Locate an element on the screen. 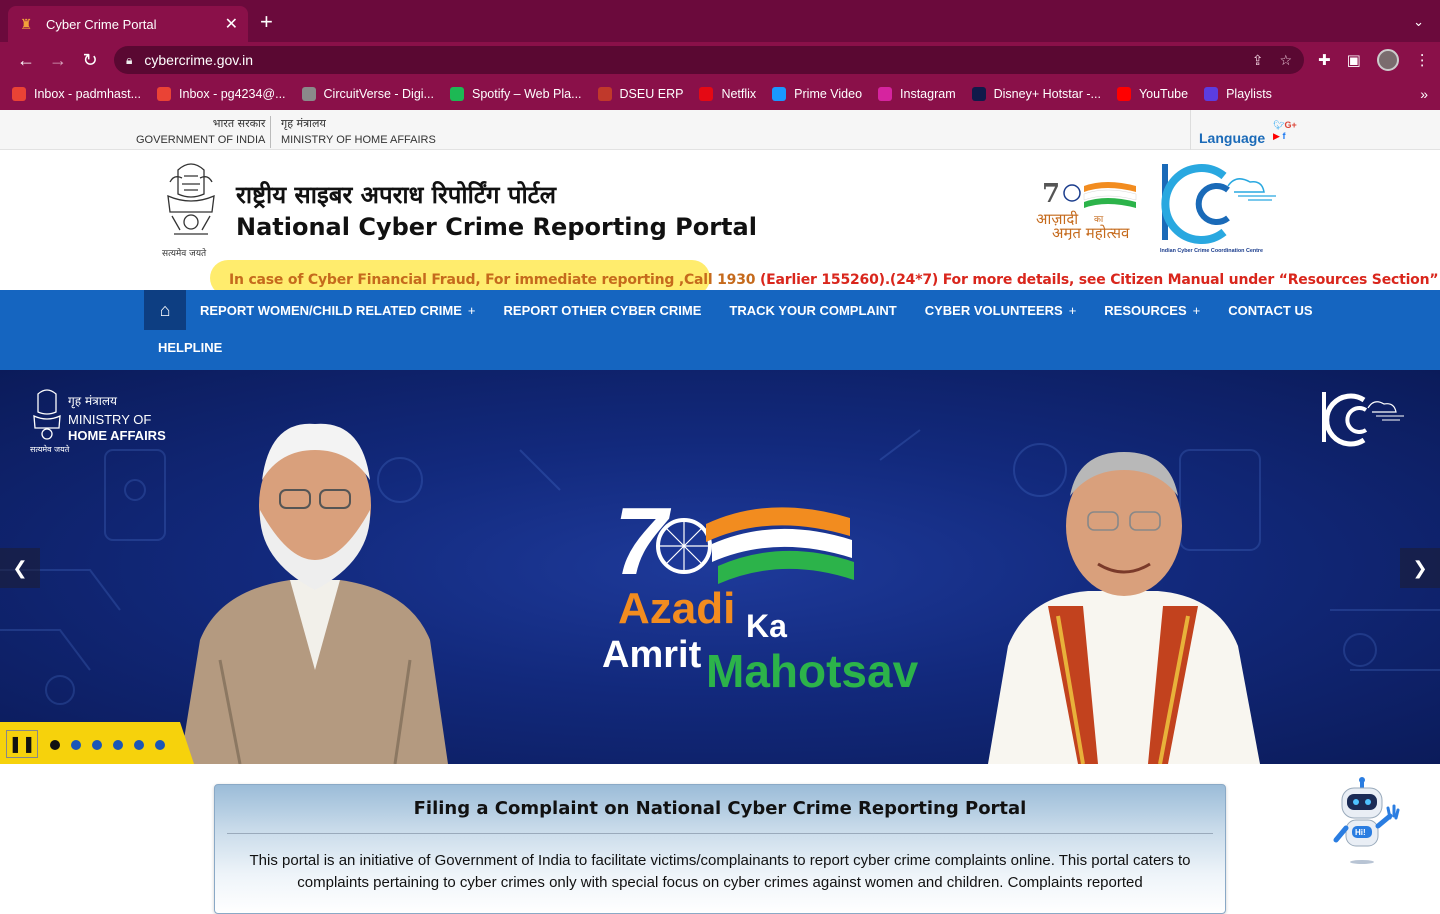  carousel-prev-icon: ❮ is located at coordinates (20, 568).